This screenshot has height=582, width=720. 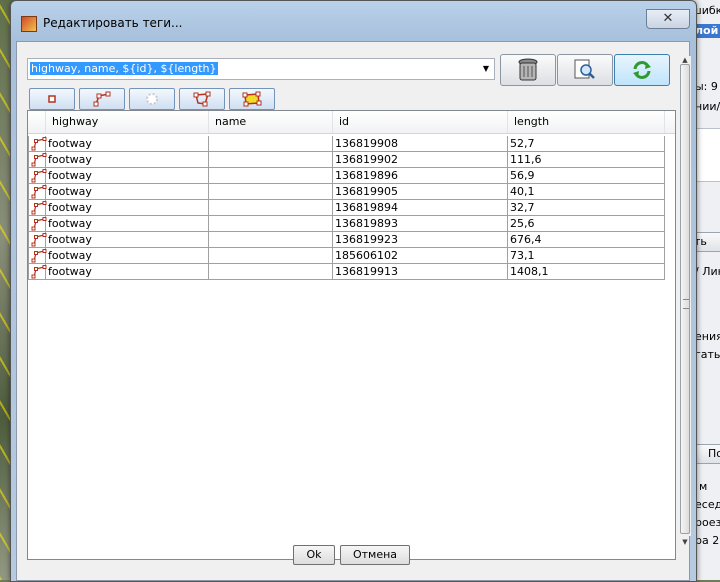 I want to click on table-row: footway 136819896 56,9, so click(x=346, y=176).